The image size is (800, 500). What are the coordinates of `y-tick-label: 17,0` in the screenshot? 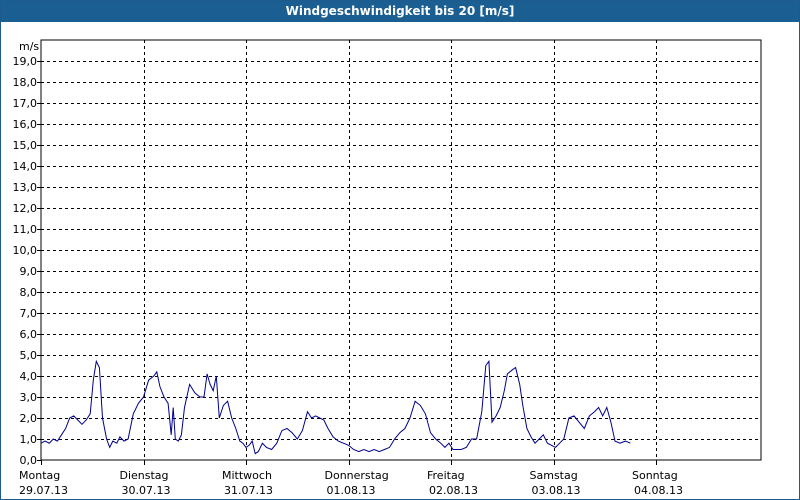 It's located at (25, 103).